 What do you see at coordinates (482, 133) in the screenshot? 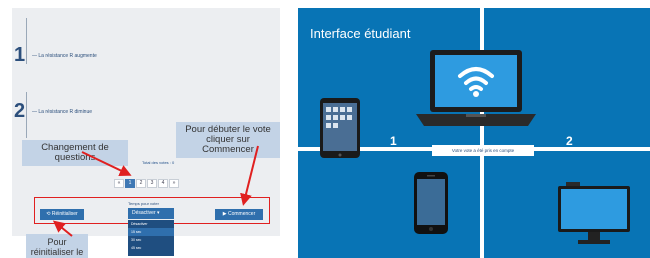
I see `divider` at bounding box center [482, 133].